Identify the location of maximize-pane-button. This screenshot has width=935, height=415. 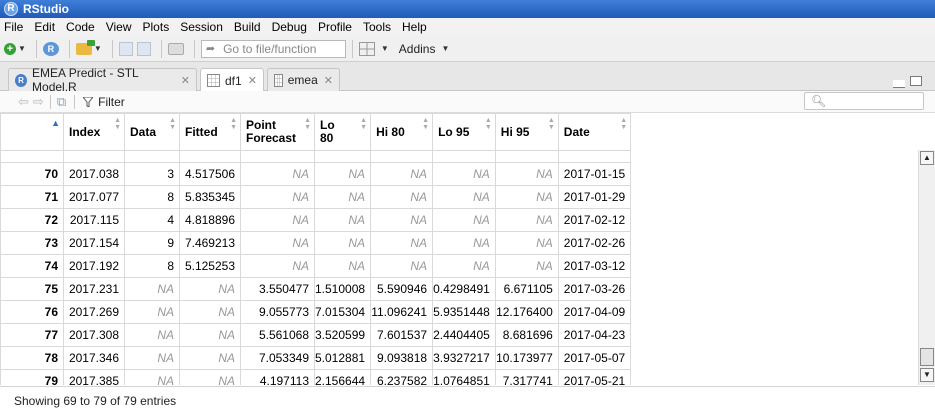
(916, 81).